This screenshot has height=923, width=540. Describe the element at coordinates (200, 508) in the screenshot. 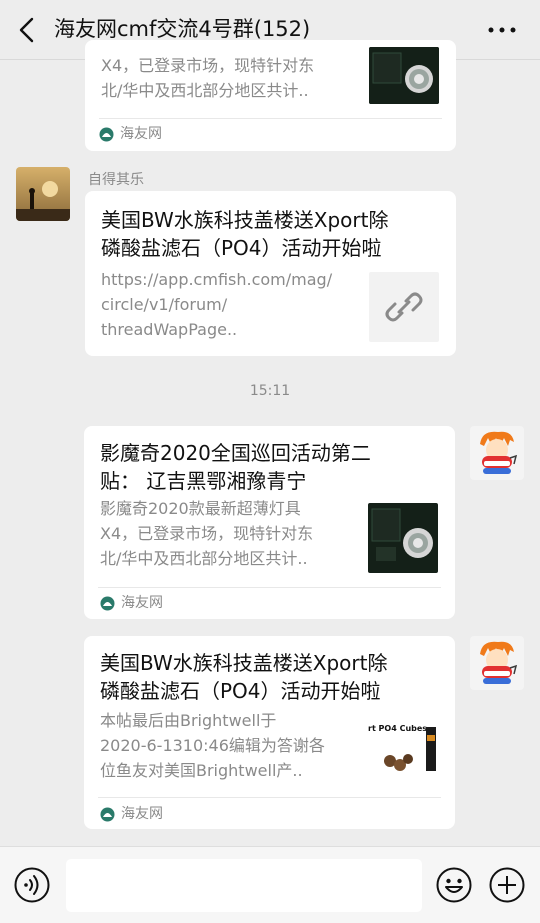

I see `description-line: 影魔奇2020款最新超薄灯具` at that location.